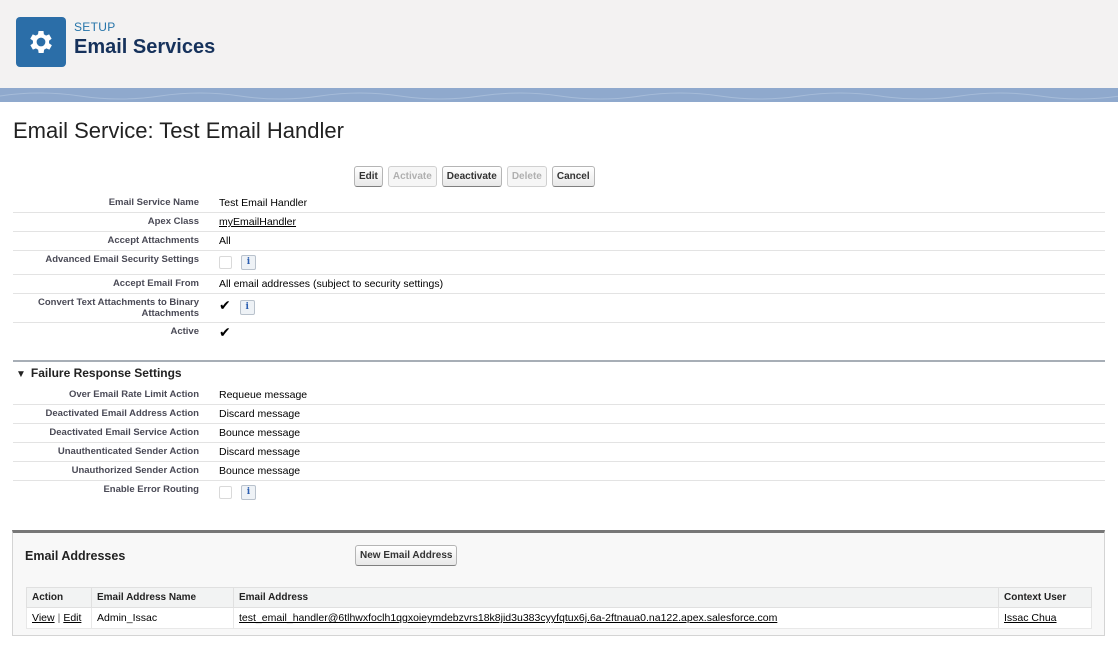 Image resolution: width=1118 pixels, height=653 pixels. I want to click on collapse-triangle-icon: ▼, so click(21, 374).